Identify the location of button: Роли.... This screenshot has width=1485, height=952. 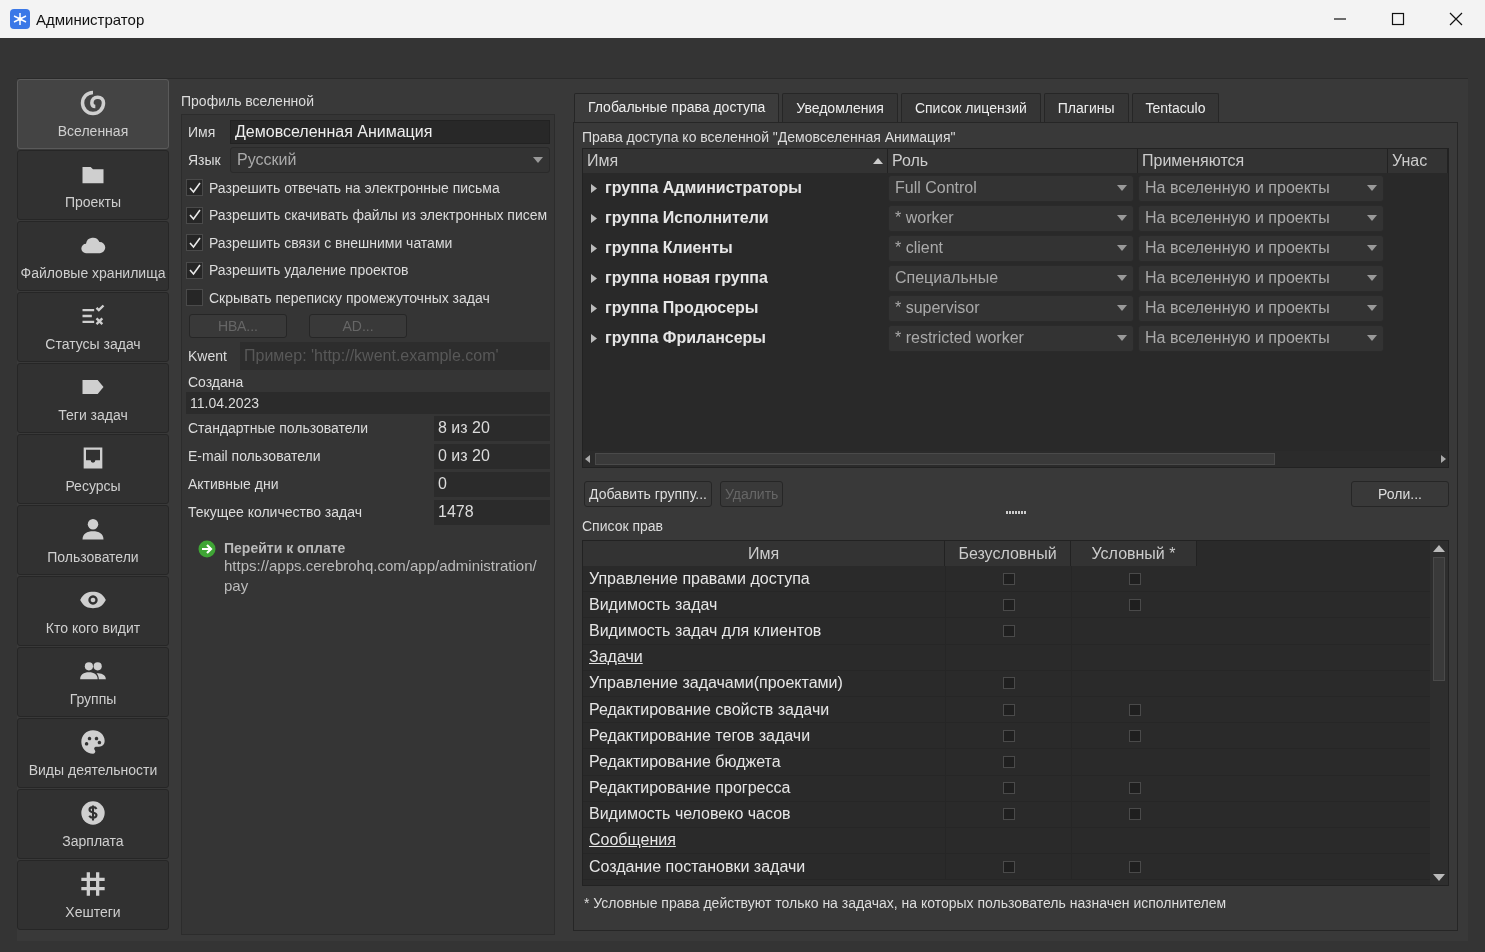
(1400, 494).